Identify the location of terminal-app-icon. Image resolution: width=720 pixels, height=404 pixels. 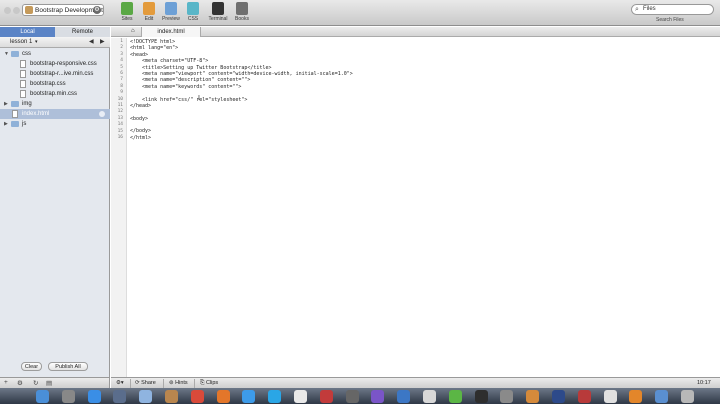
(481, 396).